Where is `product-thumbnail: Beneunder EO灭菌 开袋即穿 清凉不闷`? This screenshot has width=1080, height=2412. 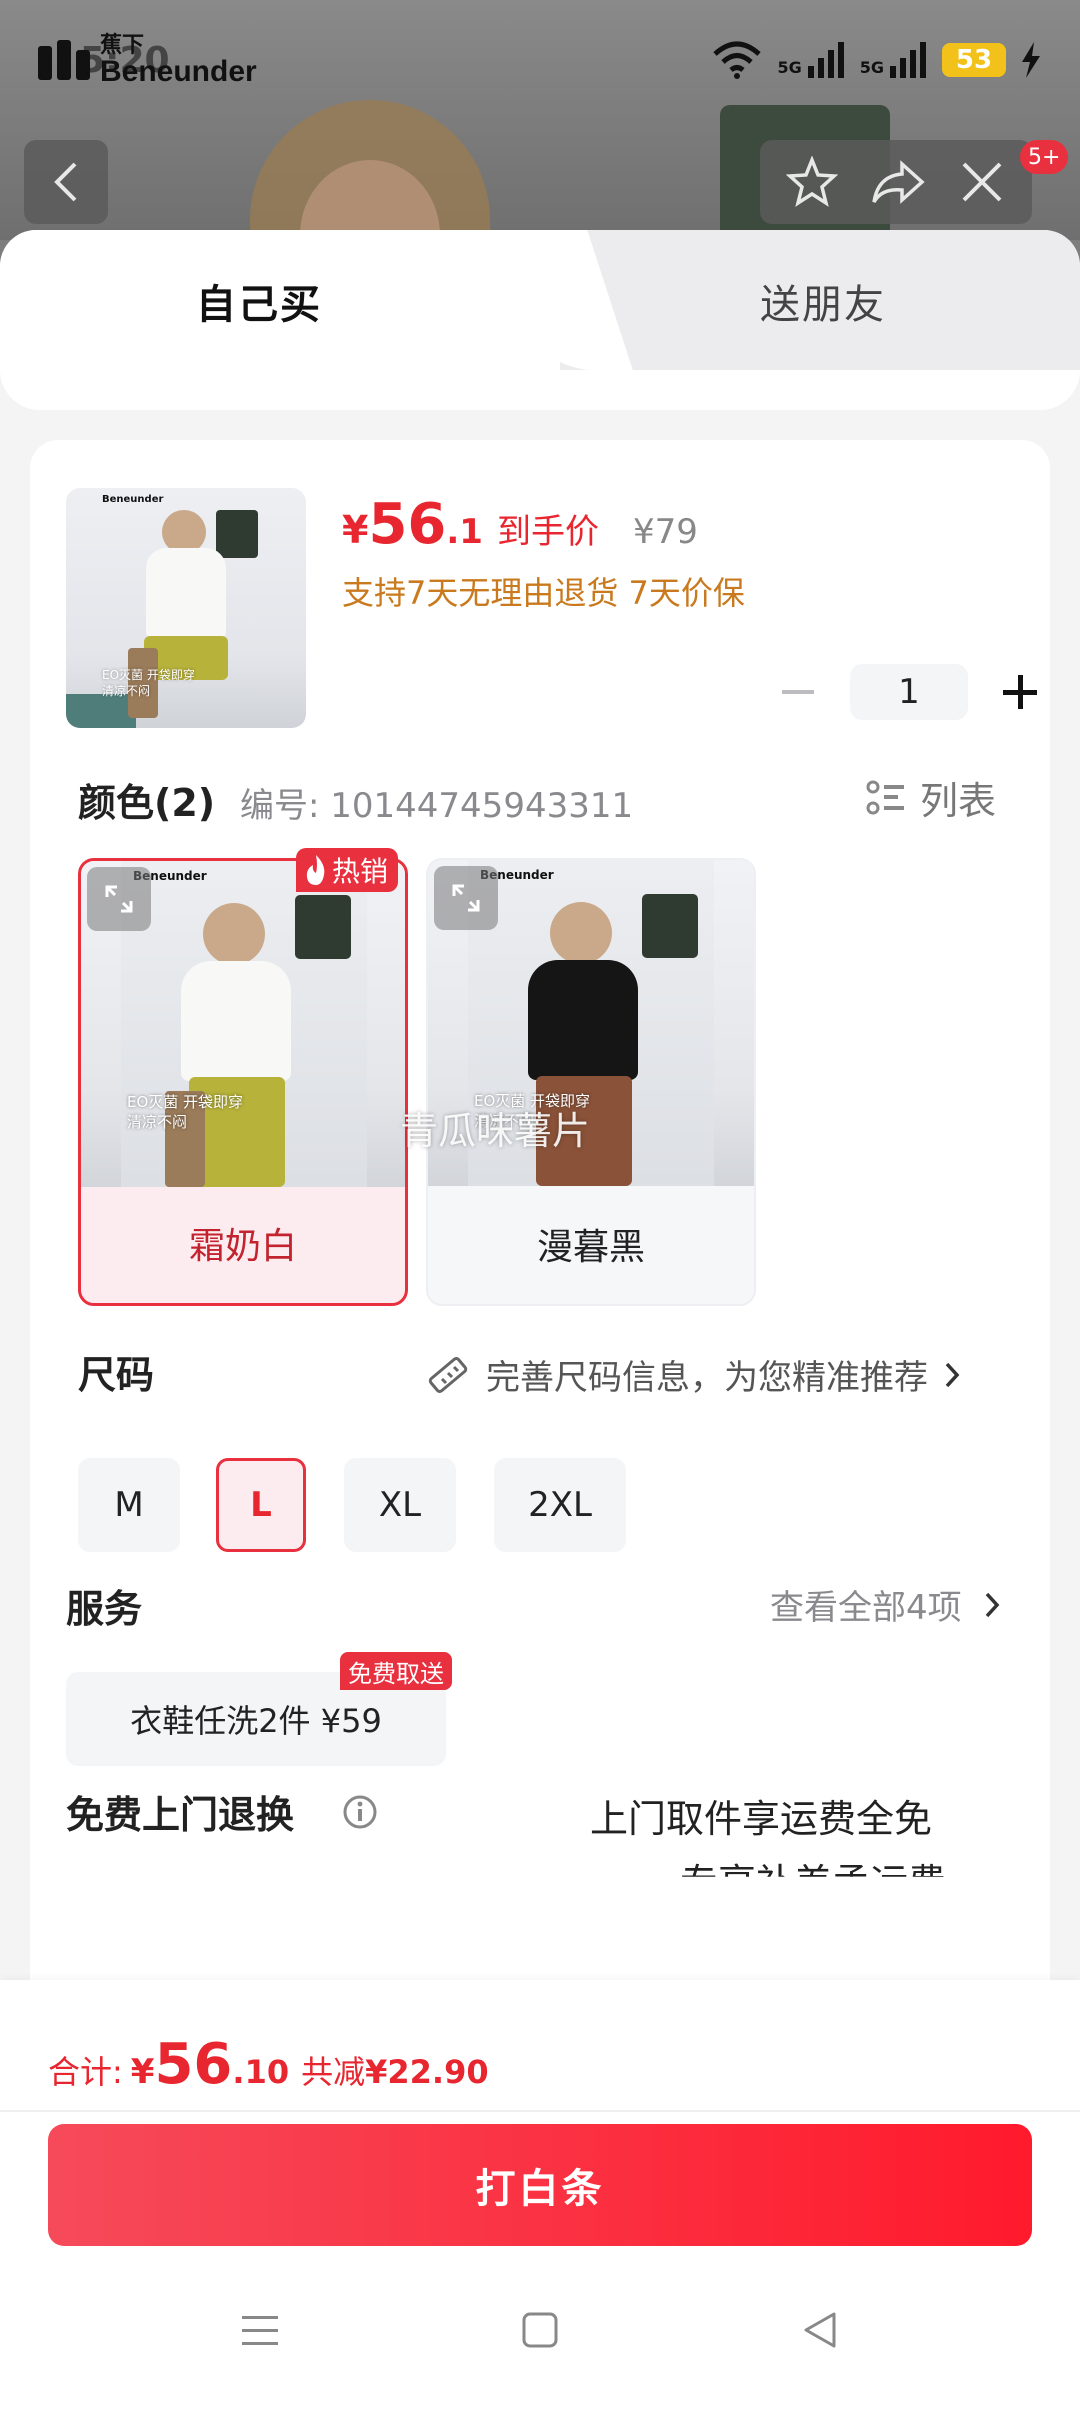 product-thumbnail: Beneunder EO灭菌 开袋即穿 清凉不闷 is located at coordinates (186, 608).